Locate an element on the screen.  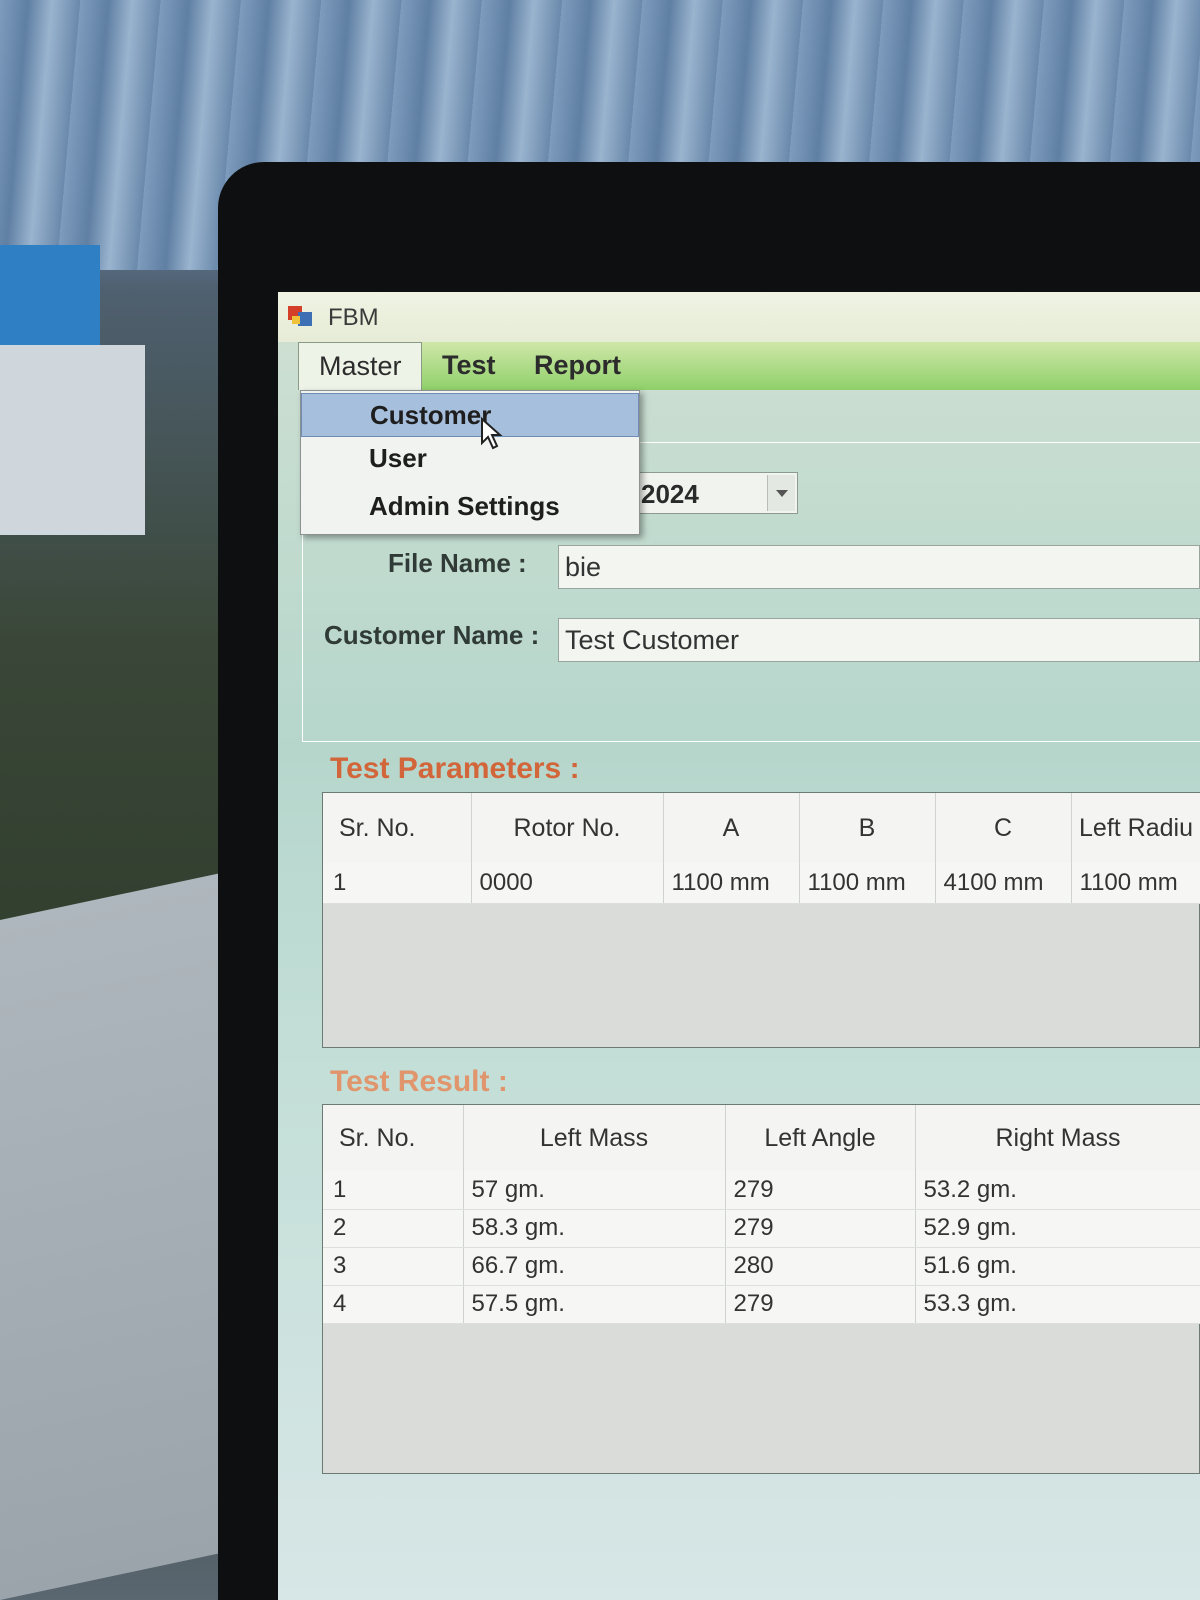
date-picker: 2024 is located at coordinates (718, 493).